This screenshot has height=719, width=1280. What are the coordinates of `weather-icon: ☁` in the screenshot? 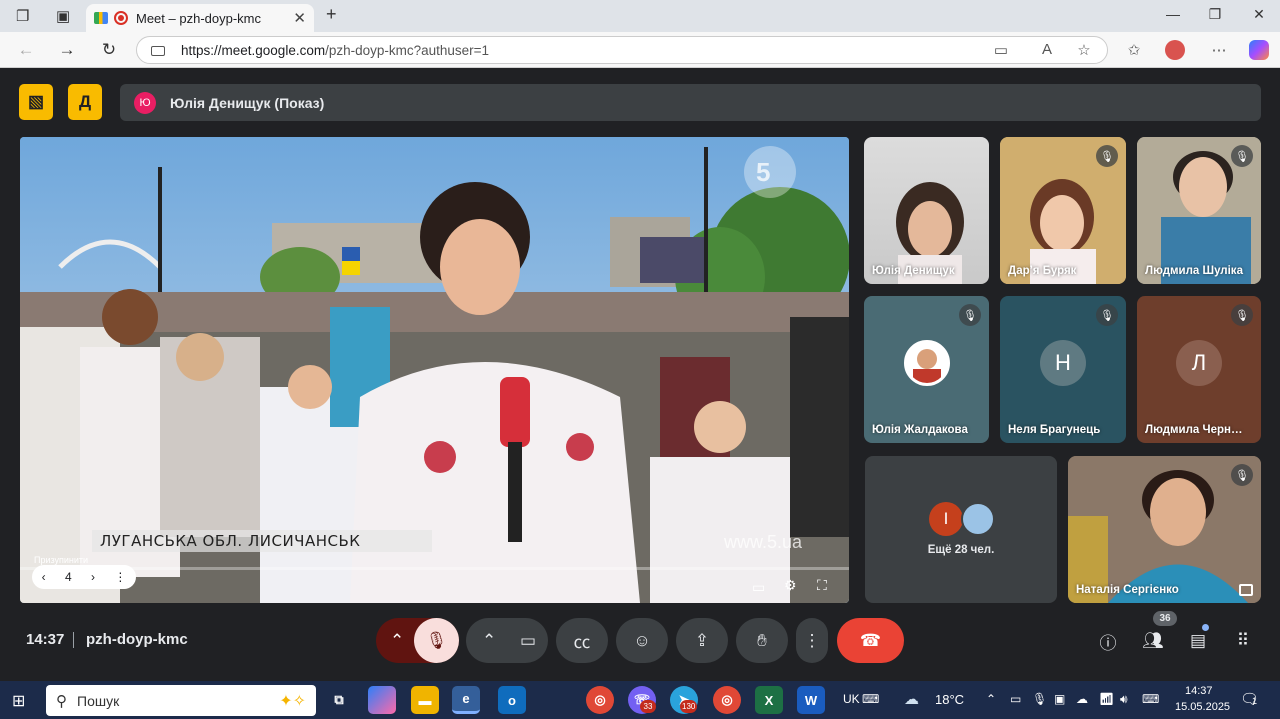 It's located at (911, 699).